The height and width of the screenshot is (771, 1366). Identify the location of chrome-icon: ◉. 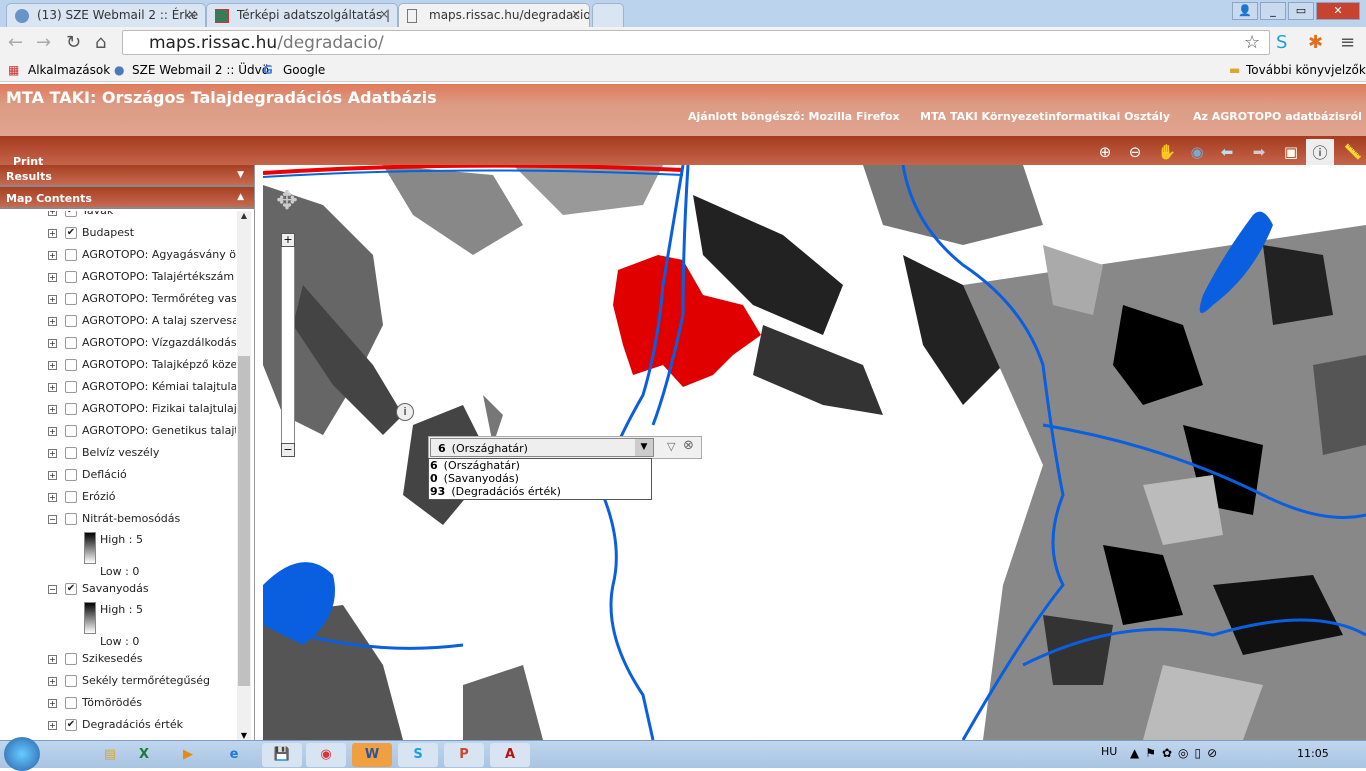
(326, 755).